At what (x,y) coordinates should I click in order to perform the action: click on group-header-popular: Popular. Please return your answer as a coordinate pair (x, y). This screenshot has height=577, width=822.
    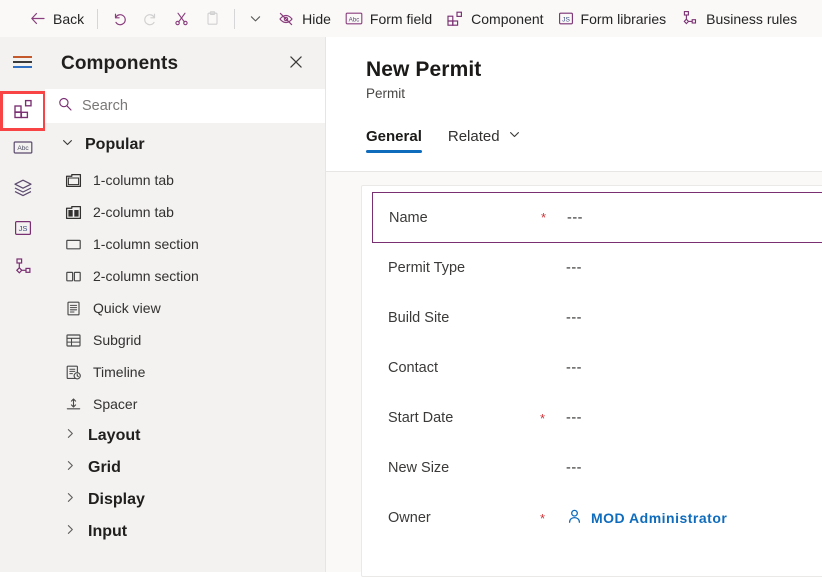
    Looking at the image, I should click on (185, 143).